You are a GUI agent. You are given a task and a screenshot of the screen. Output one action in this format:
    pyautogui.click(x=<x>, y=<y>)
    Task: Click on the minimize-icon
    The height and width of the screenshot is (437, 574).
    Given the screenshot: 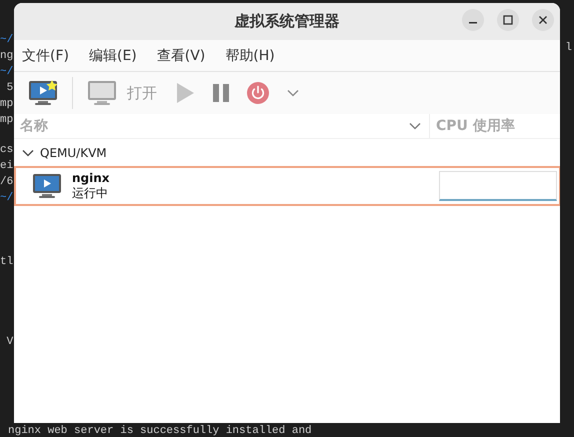 What is the action you would take?
    pyautogui.click(x=473, y=23)
    